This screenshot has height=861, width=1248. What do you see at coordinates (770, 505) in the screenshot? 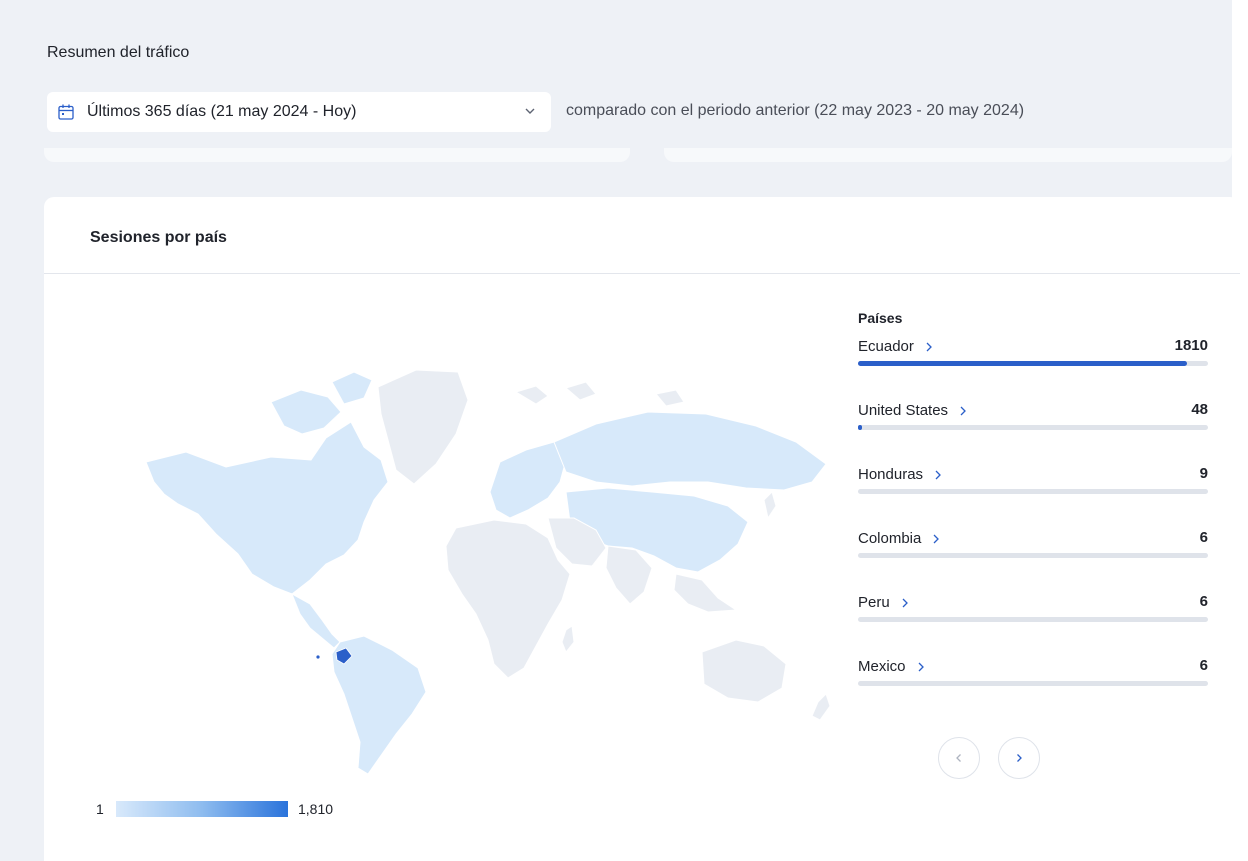
I see `map-region-japan` at bounding box center [770, 505].